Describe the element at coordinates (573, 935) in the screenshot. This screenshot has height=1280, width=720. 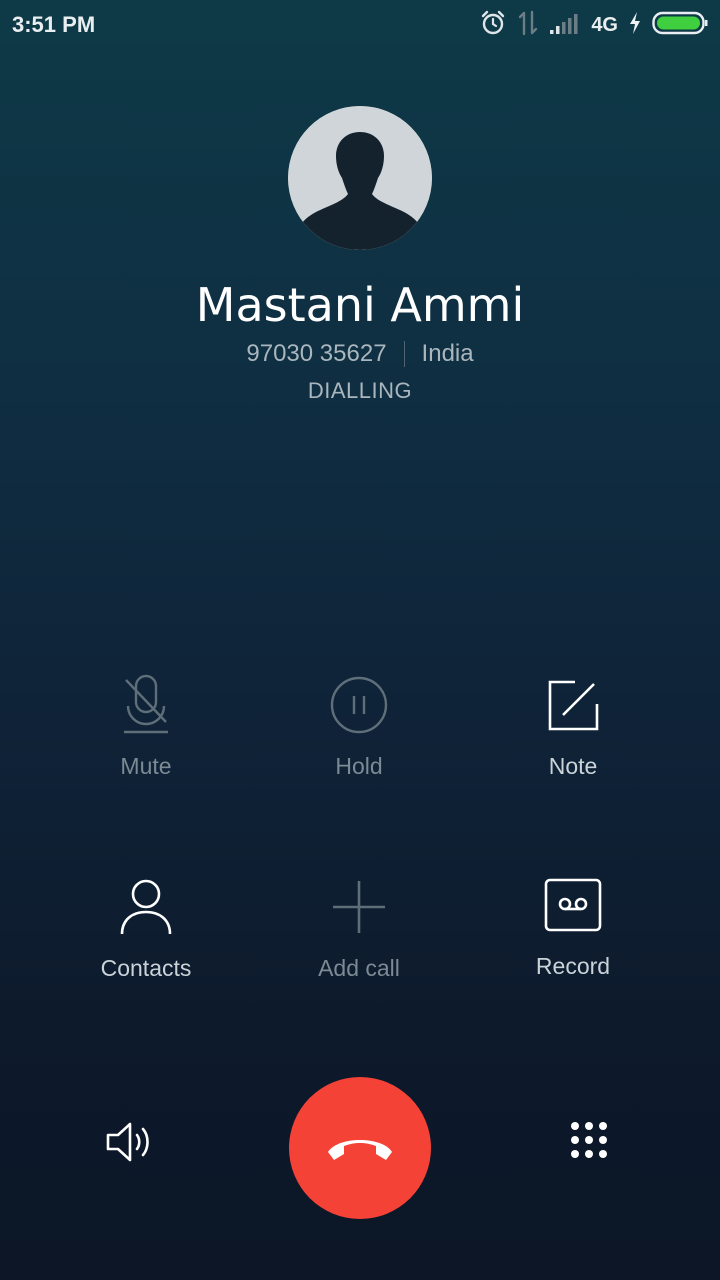
I see `record-button: Record` at that location.